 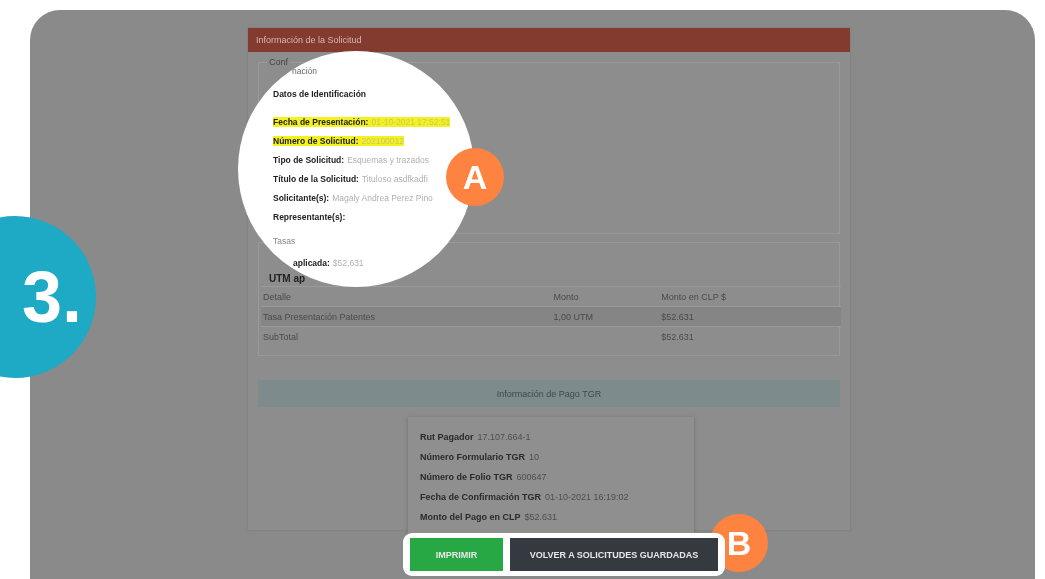 I want to click on field-label: Número Formulario TGR, so click(x=472, y=457).